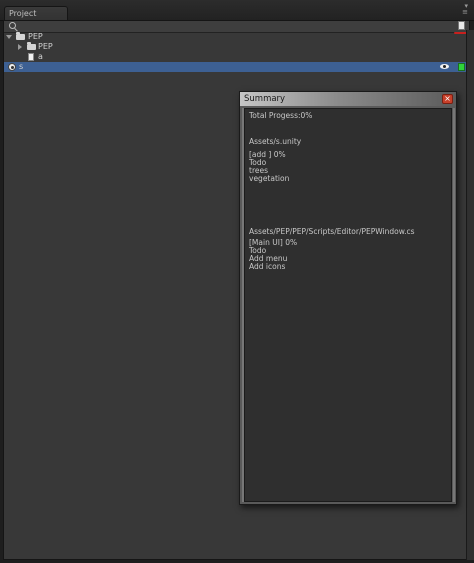 The width and height of the screenshot is (474, 563). What do you see at coordinates (236, 47) in the screenshot?
I see `tree-item-pep-sub: PEP` at bounding box center [236, 47].